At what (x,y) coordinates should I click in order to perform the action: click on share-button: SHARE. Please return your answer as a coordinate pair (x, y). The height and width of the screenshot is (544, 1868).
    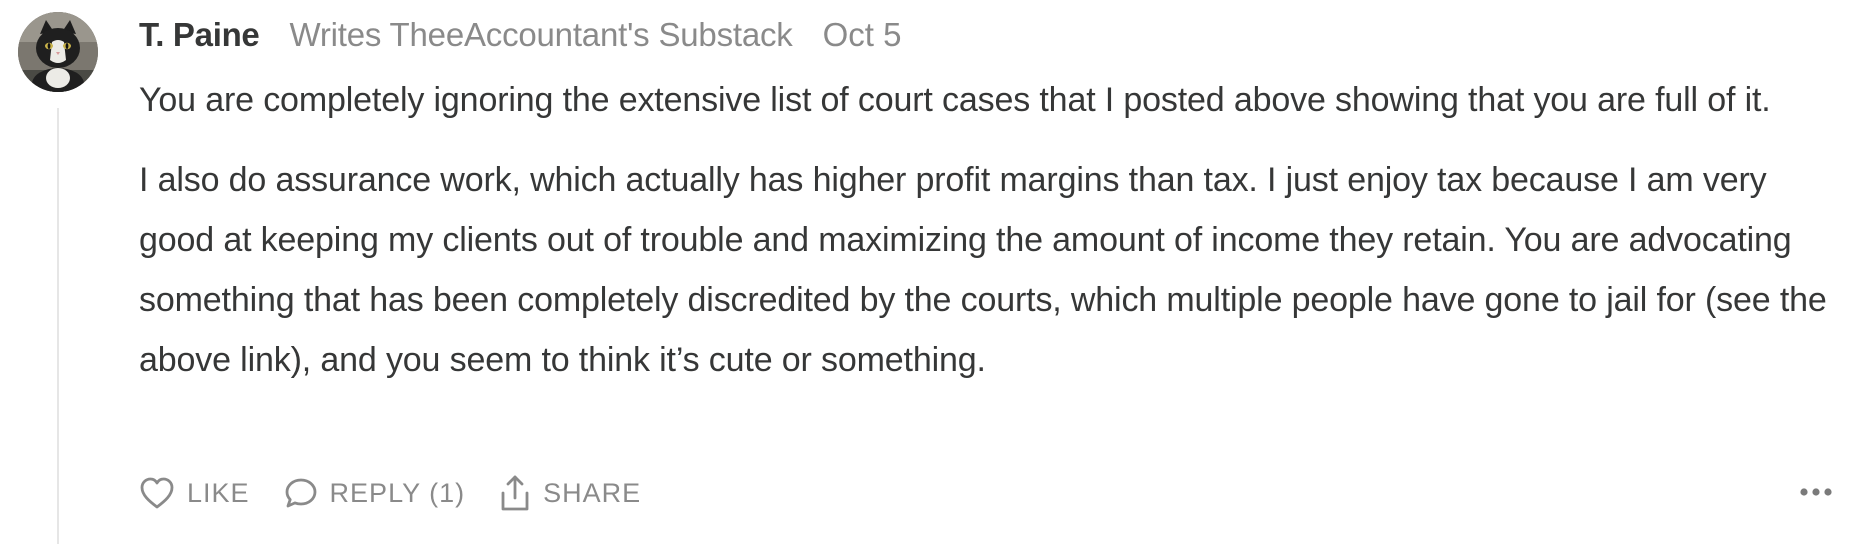
    Looking at the image, I should click on (570, 493).